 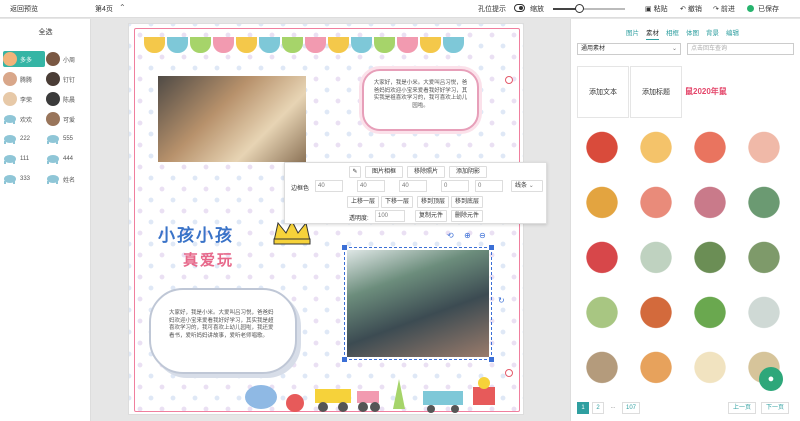 What do you see at coordinates (501, 300) in the screenshot?
I see `refresh-icon: ↻` at bounding box center [501, 300].